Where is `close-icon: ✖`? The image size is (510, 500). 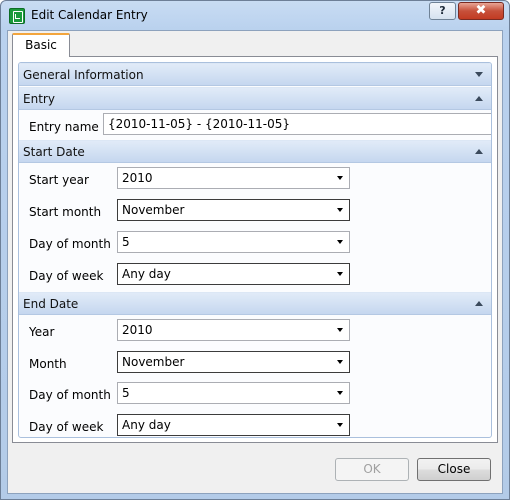
close-icon: ✖ is located at coordinates (481, 10).